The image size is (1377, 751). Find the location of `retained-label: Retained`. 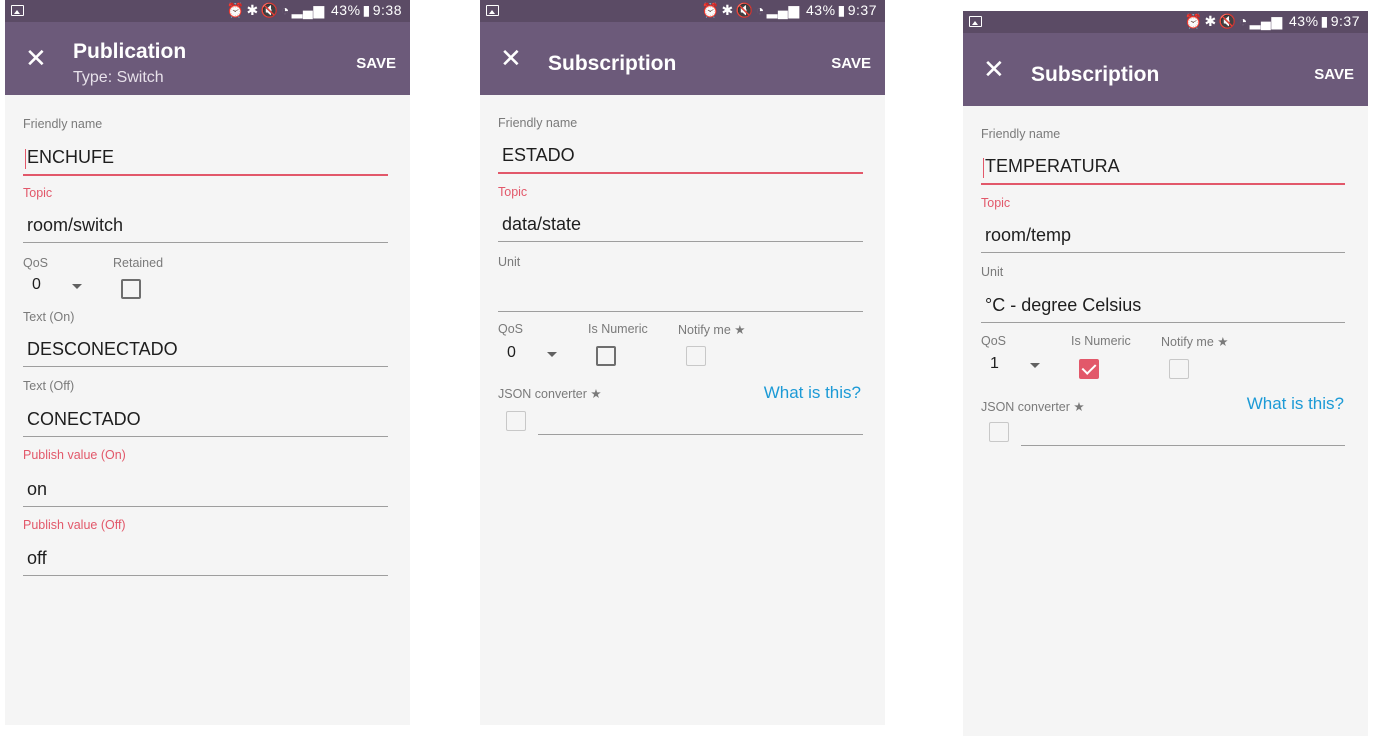

retained-label: Retained is located at coordinates (138, 263).